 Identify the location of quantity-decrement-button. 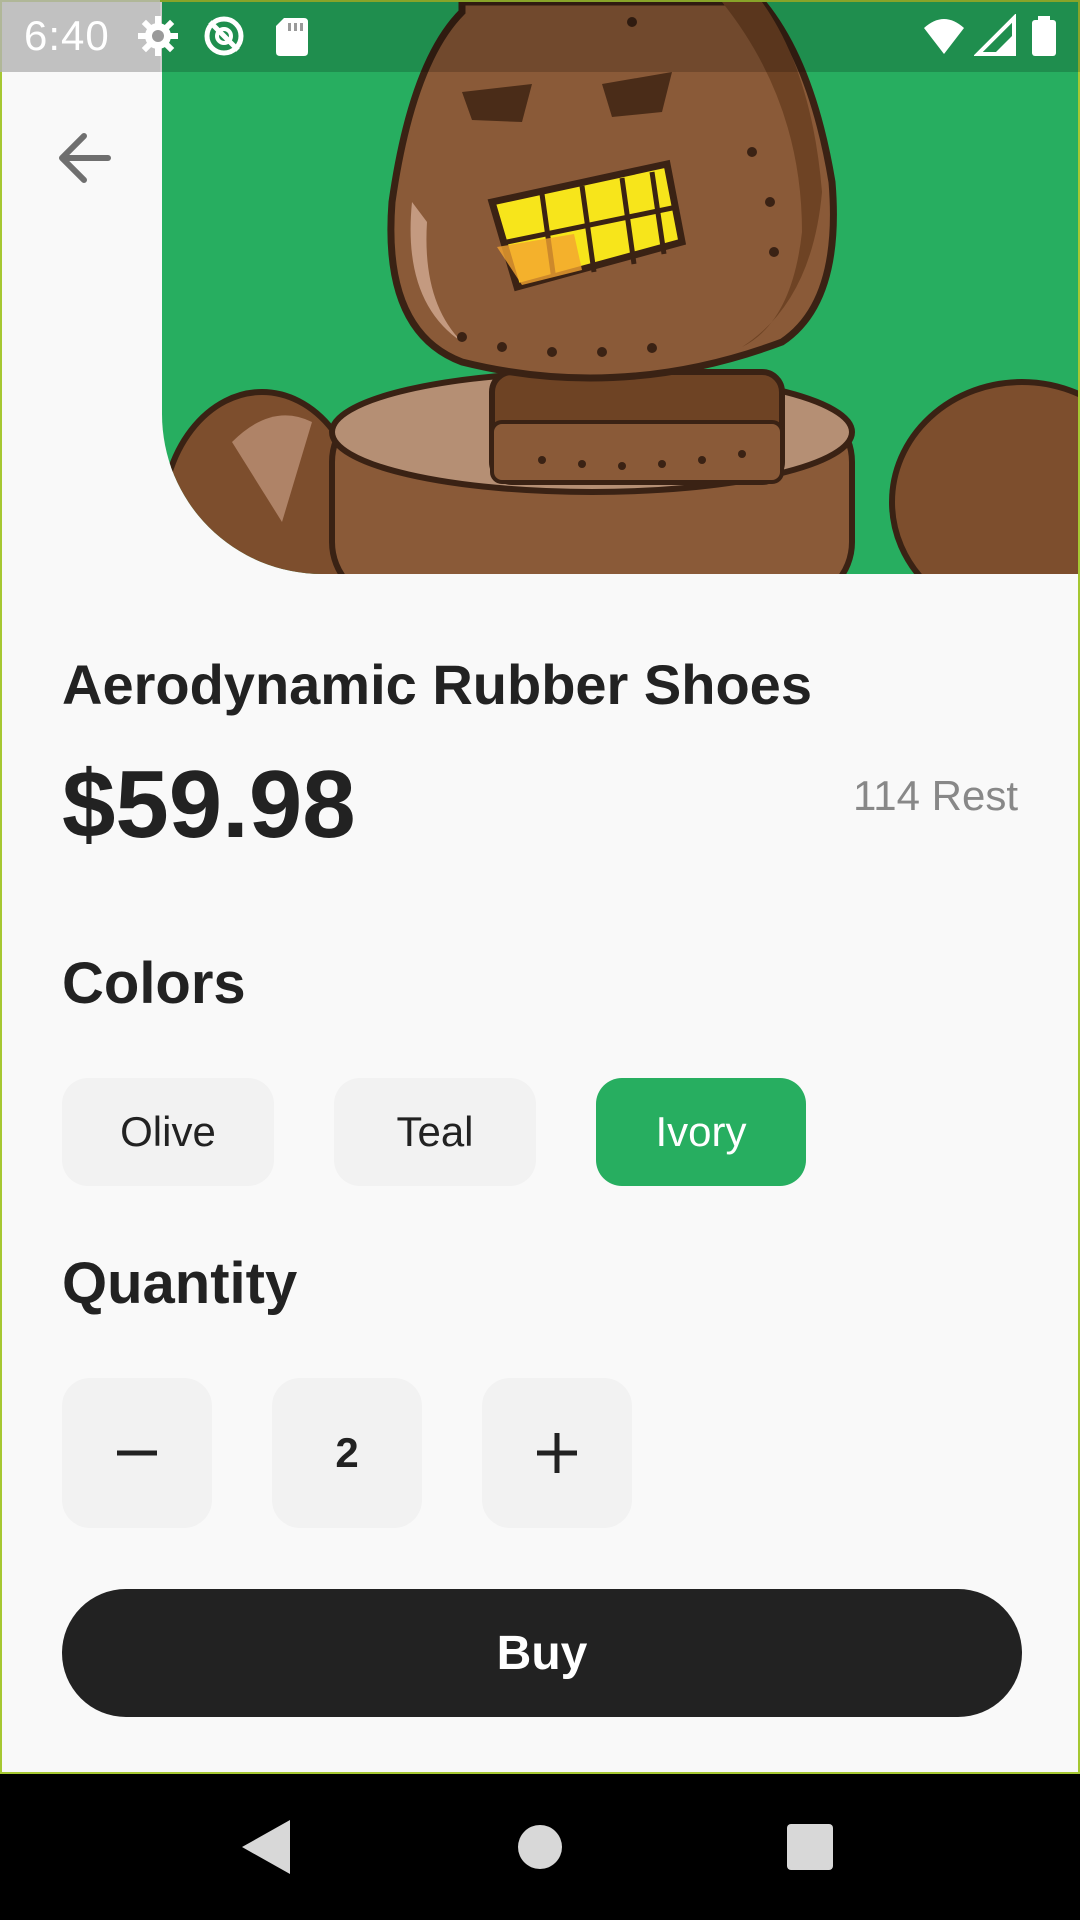
(137, 1453).